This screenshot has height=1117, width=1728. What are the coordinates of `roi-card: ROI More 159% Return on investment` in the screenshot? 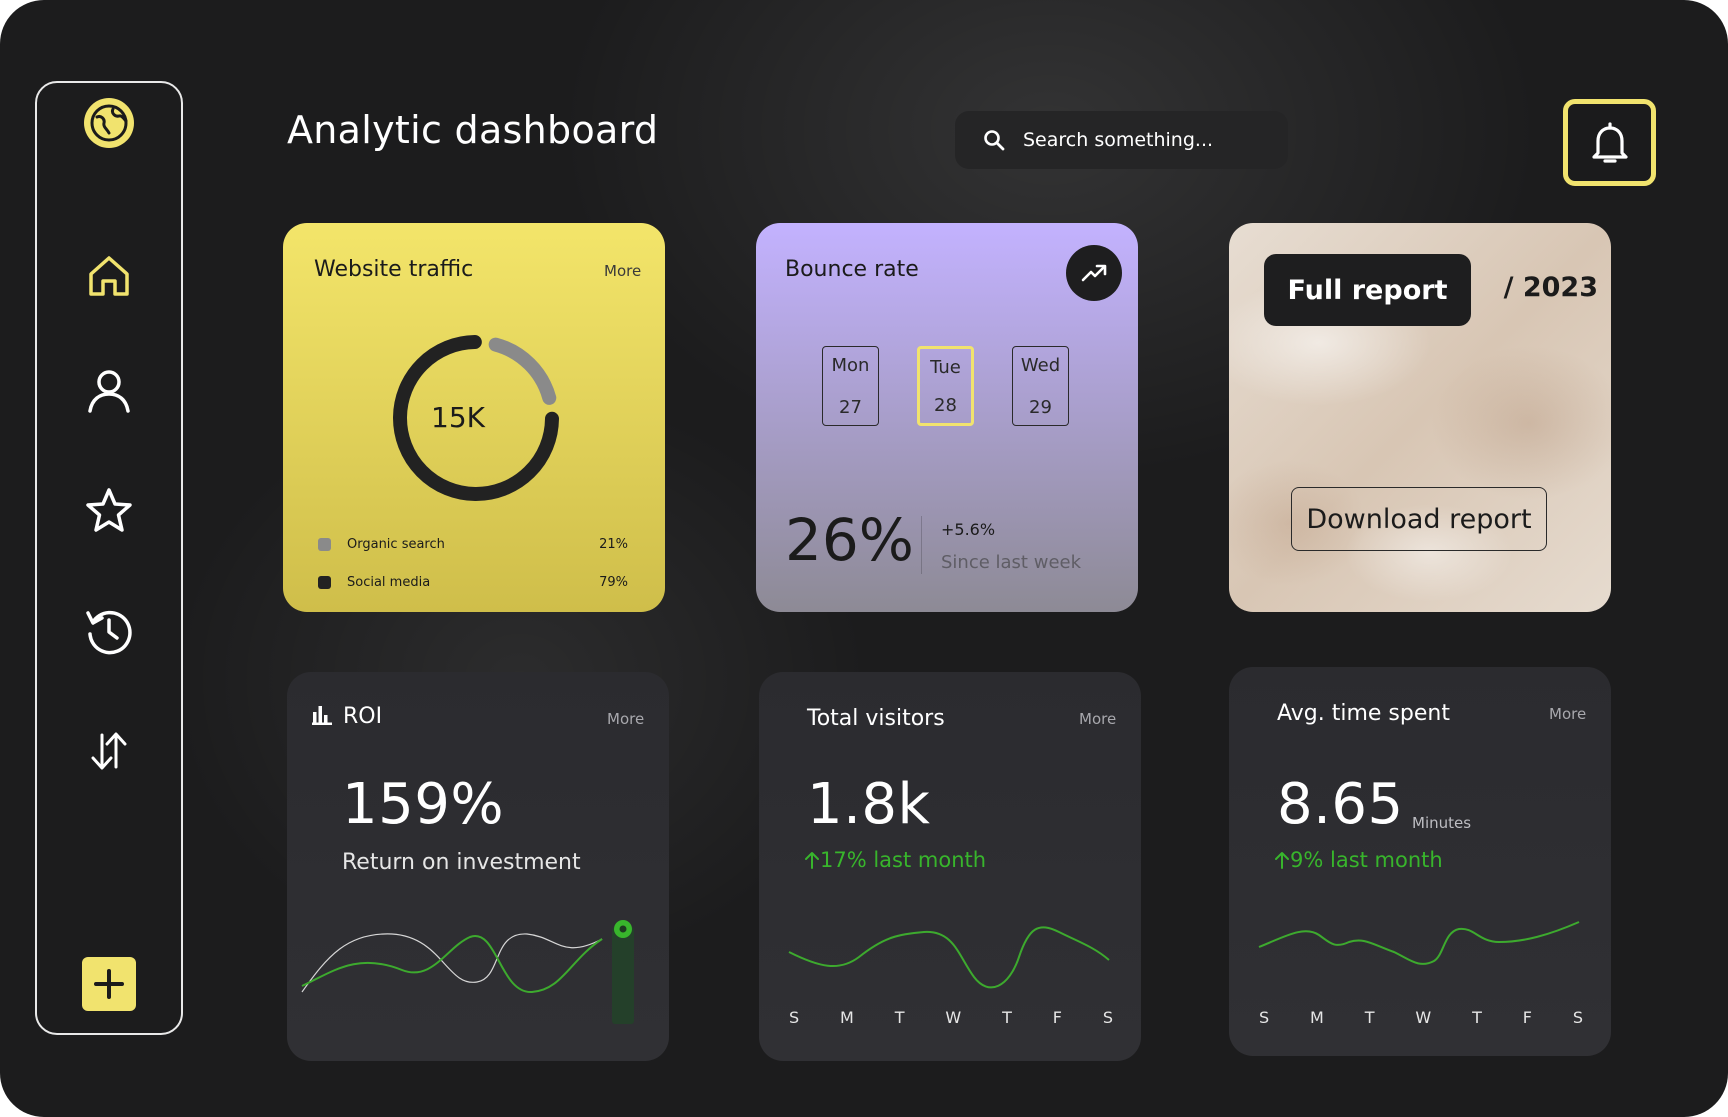 It's located at (478, 866).